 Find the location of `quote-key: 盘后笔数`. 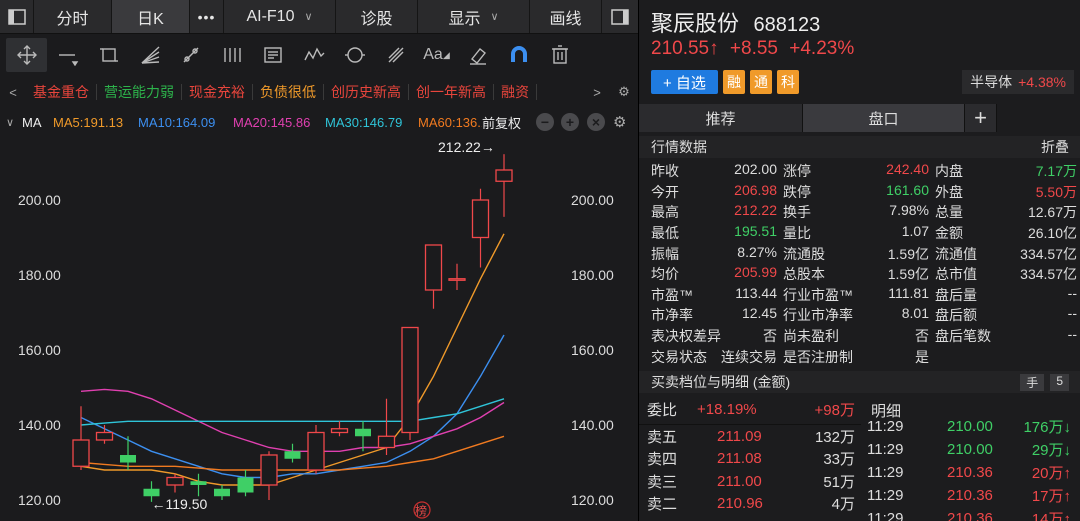

quote-key: 盘后笔数 is located at coordinates (963, 336).